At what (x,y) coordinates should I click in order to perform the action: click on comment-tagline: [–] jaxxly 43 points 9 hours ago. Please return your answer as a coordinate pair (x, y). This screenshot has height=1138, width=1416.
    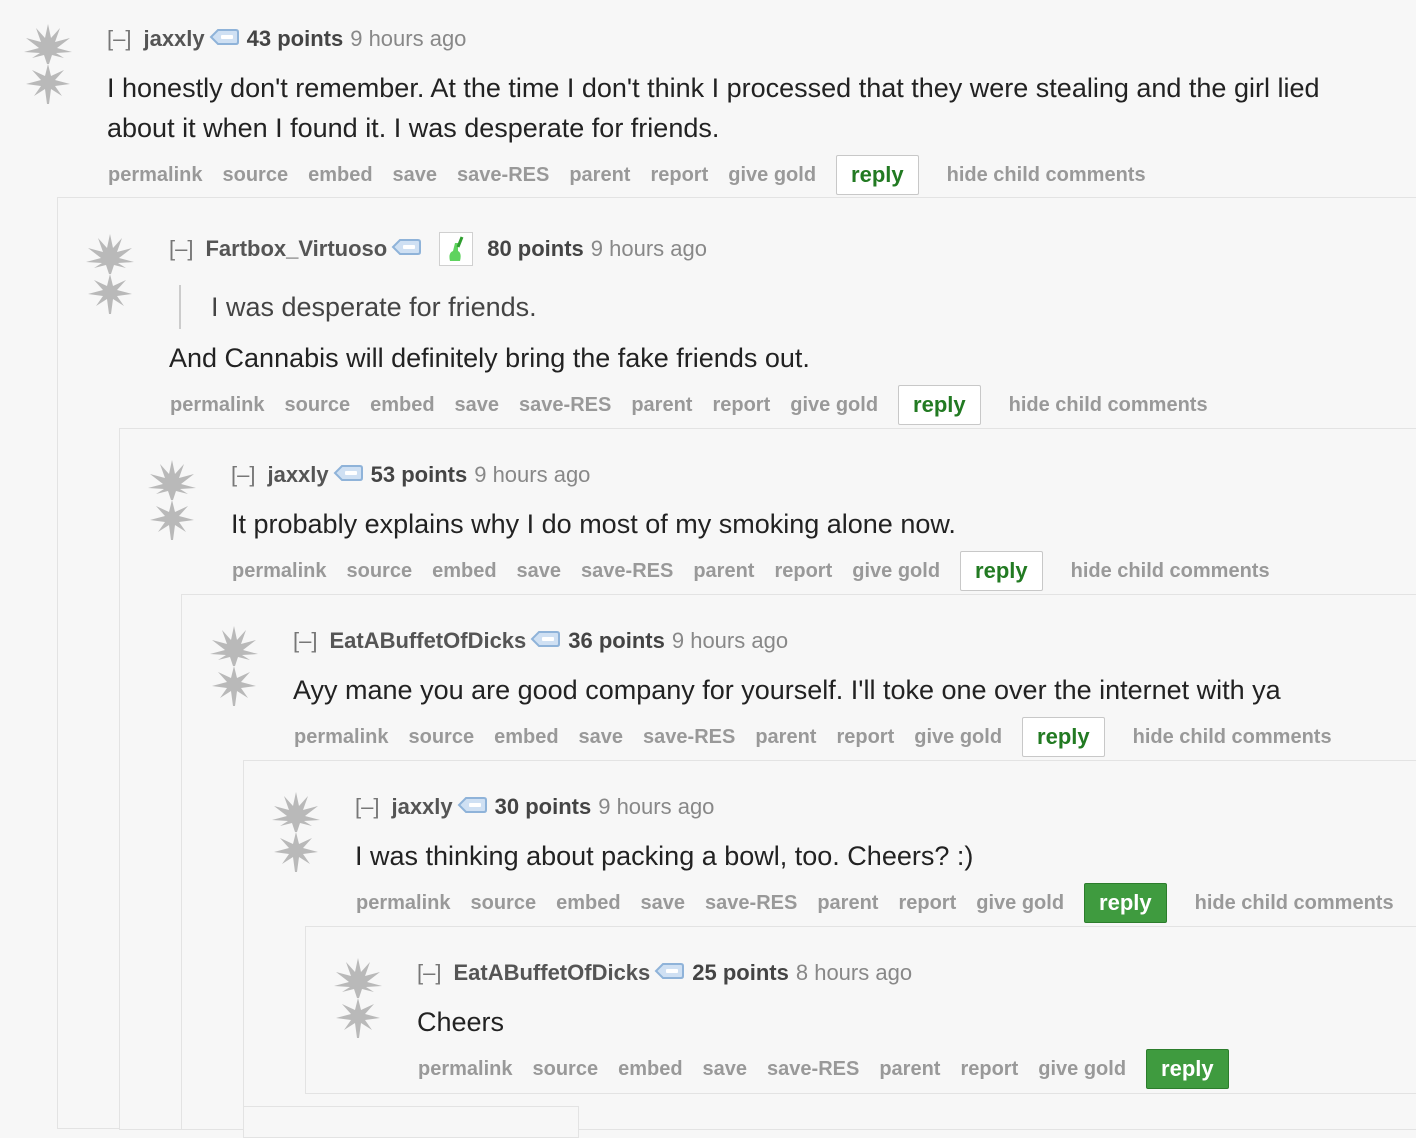
    Looking at the image, I should click on (286, 39).